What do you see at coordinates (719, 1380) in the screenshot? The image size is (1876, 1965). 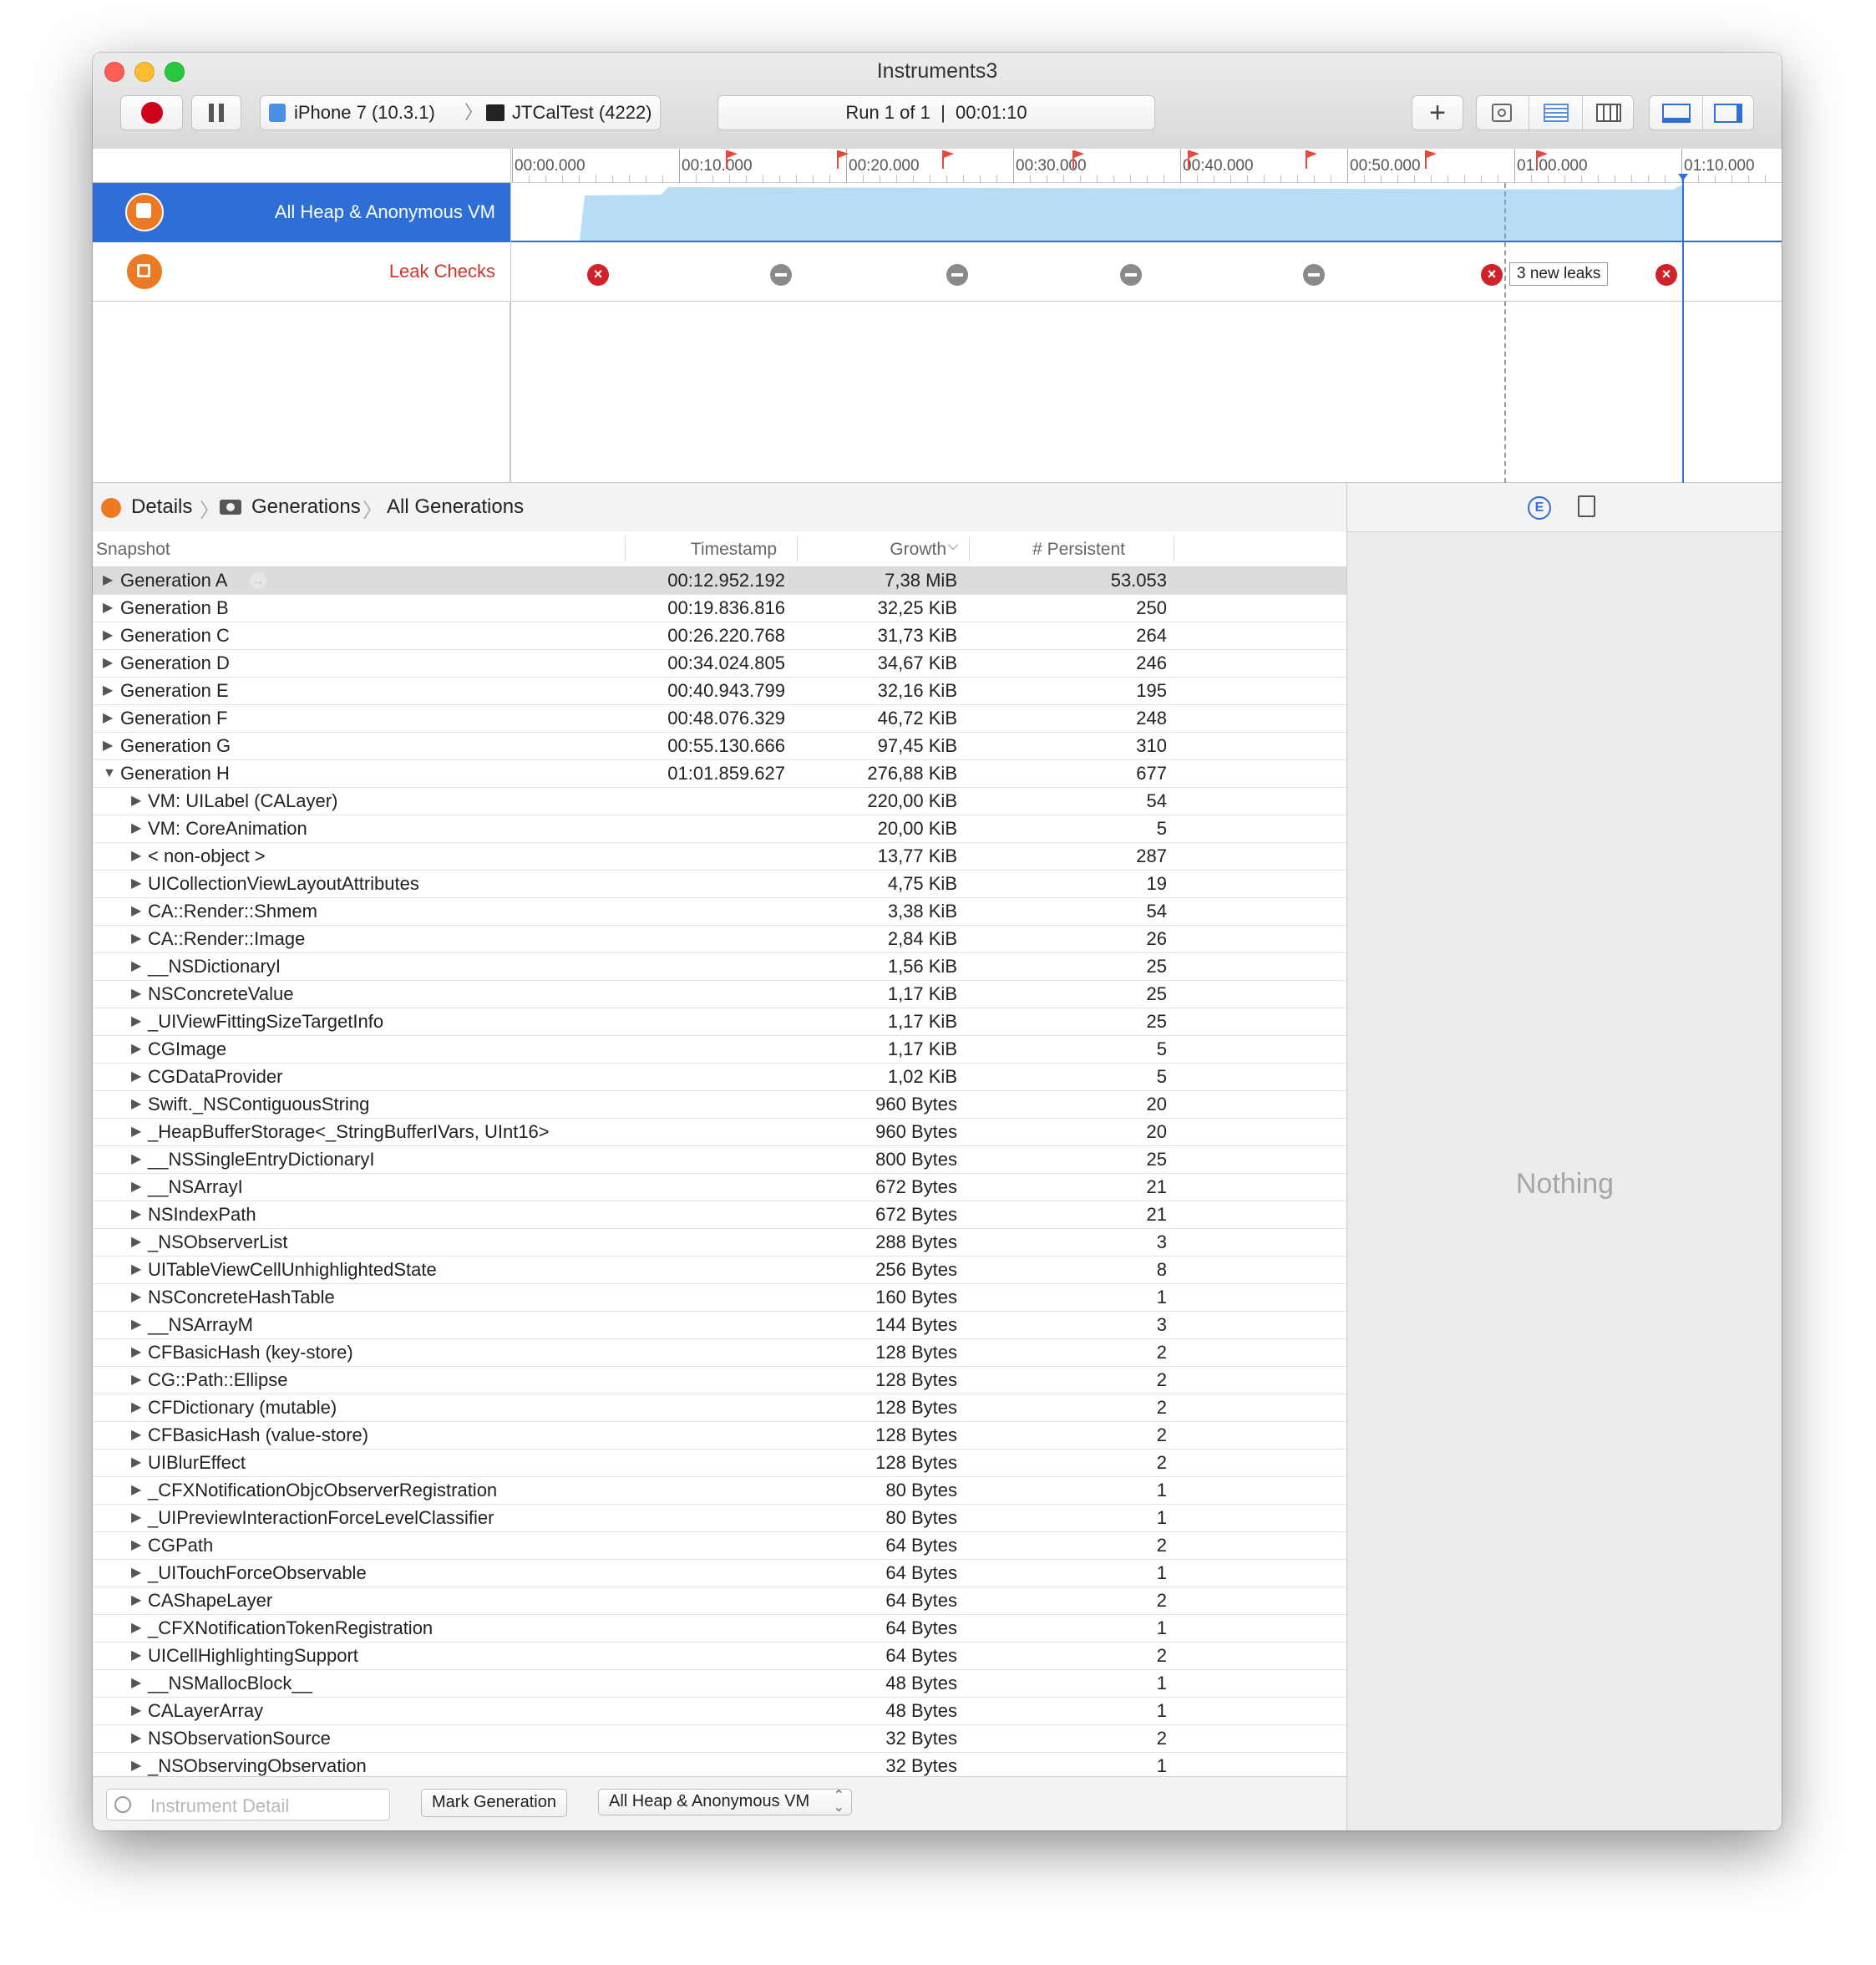 I see `allocation-row: ▶ CG::Path::Ellipse 128 Bytes 2` at bounding box center [719, 1380].